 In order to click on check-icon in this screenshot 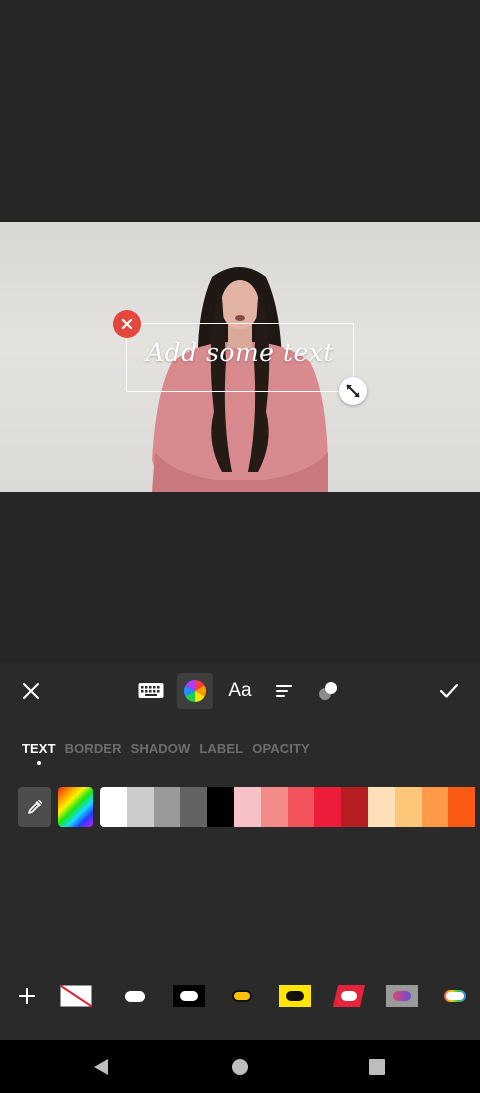, I will do `click(449, 690)`.